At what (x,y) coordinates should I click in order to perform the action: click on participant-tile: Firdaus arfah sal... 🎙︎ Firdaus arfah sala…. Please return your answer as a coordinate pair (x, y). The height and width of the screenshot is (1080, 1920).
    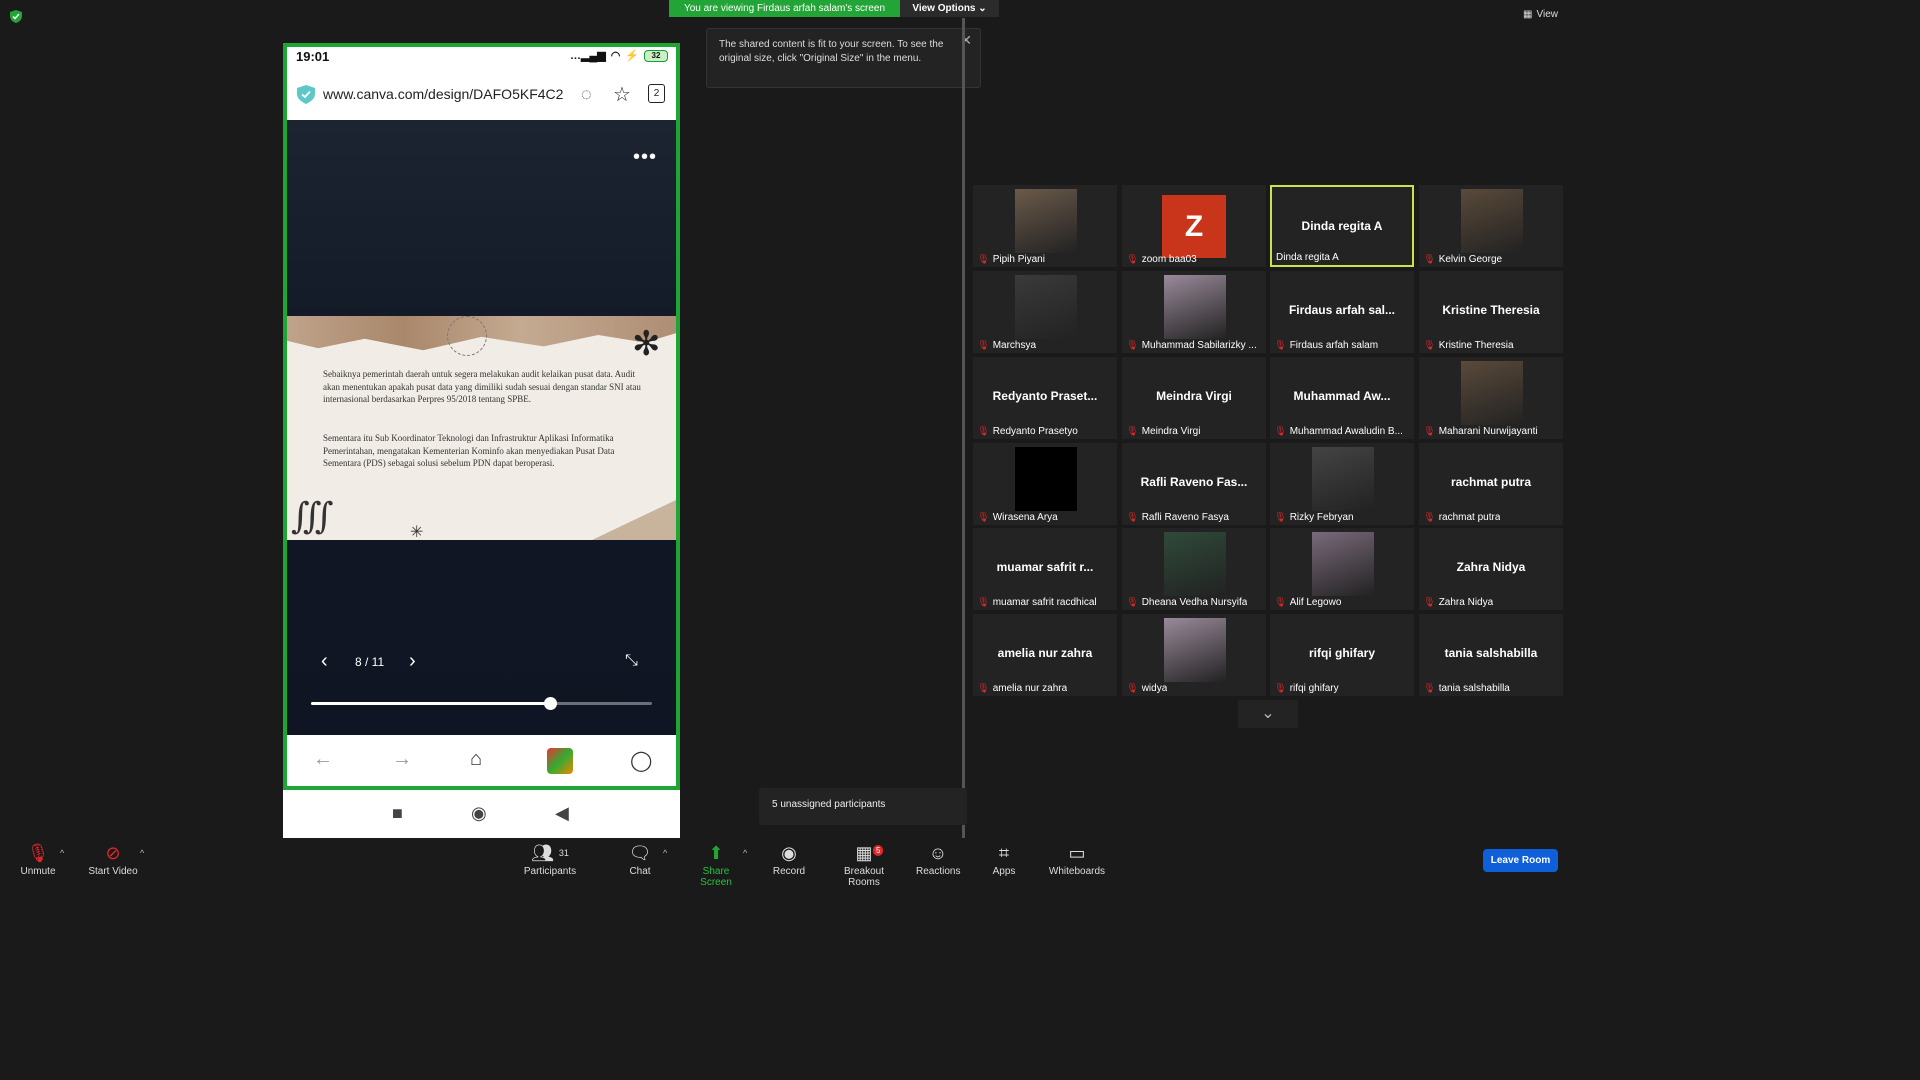
    Looking at the image, I should click on (1342, 312).